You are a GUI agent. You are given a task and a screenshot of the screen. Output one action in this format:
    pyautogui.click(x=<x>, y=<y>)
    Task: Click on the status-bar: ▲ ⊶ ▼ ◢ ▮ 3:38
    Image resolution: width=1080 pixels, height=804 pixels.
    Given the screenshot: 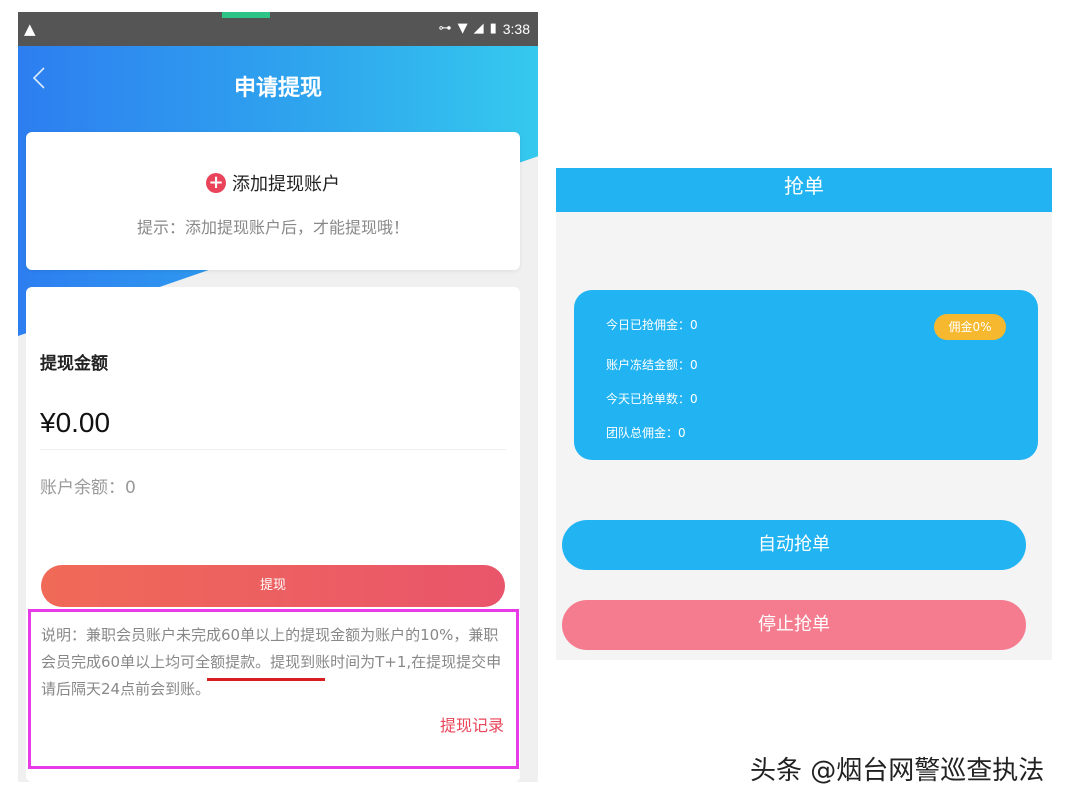 What is the action you would take?
    pyautogui.click(x=278, y=29)
    